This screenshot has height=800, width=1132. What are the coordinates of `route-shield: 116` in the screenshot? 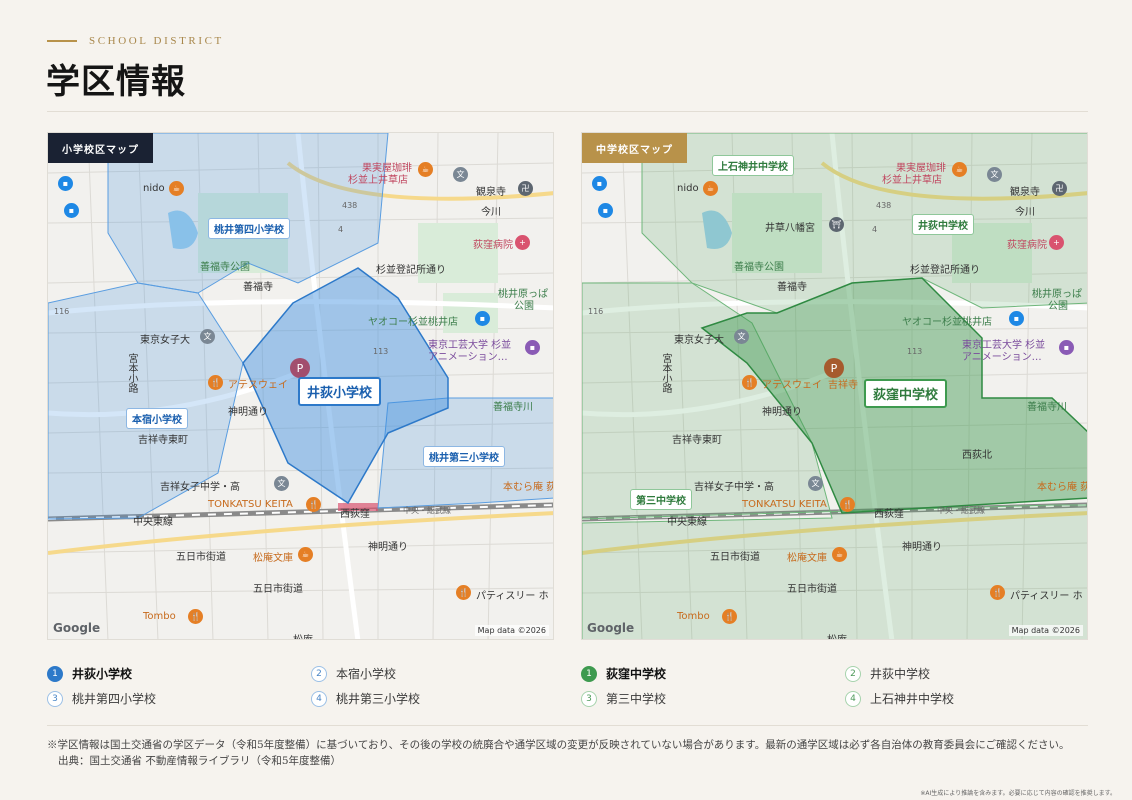 It's located at (62, 311).